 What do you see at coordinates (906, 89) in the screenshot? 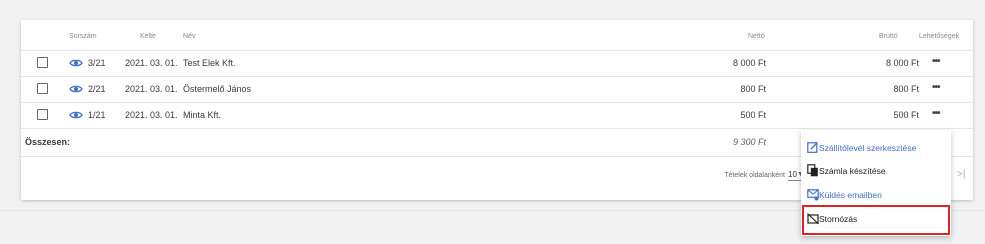
I see `row-gross: 800 Ft` at bounding box center [906, 89].